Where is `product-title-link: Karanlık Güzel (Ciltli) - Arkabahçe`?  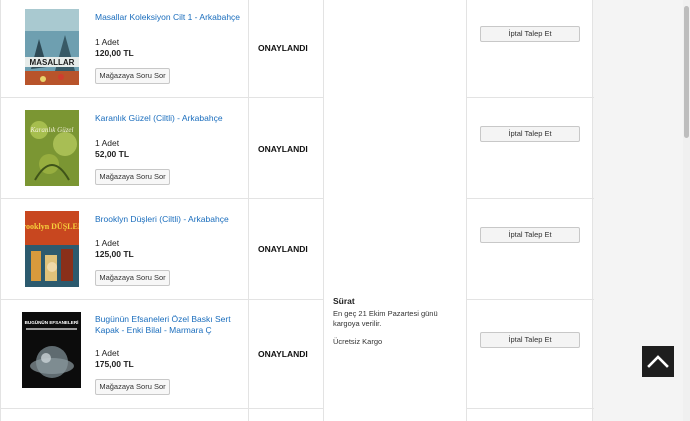 product-title-link: Karanlık Güzel (Ciltli) - Arkabahçe is located at coordinates (170, 118).